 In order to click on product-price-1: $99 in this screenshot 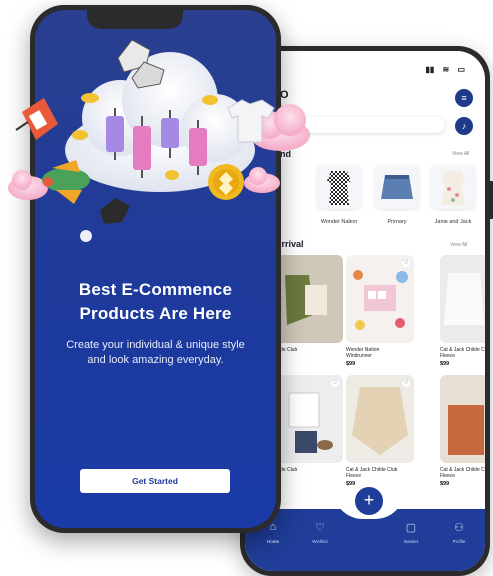, I will do `click(351, 364)`.